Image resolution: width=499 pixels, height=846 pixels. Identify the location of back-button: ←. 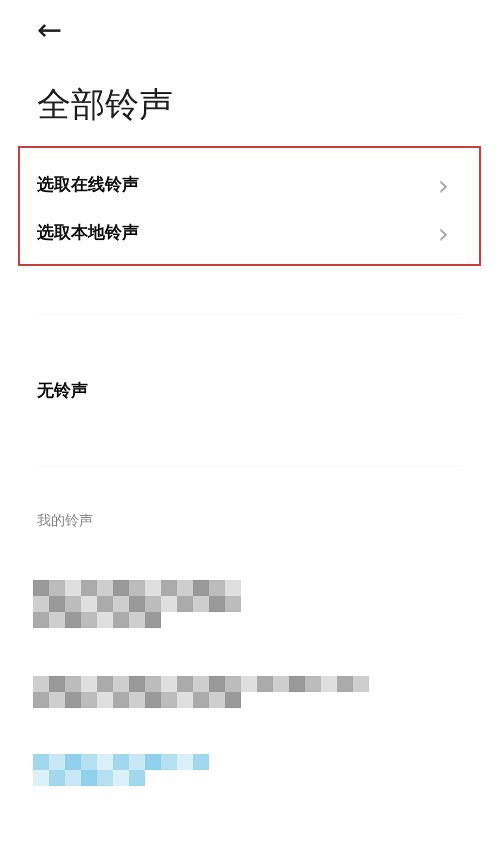
(49, 31).